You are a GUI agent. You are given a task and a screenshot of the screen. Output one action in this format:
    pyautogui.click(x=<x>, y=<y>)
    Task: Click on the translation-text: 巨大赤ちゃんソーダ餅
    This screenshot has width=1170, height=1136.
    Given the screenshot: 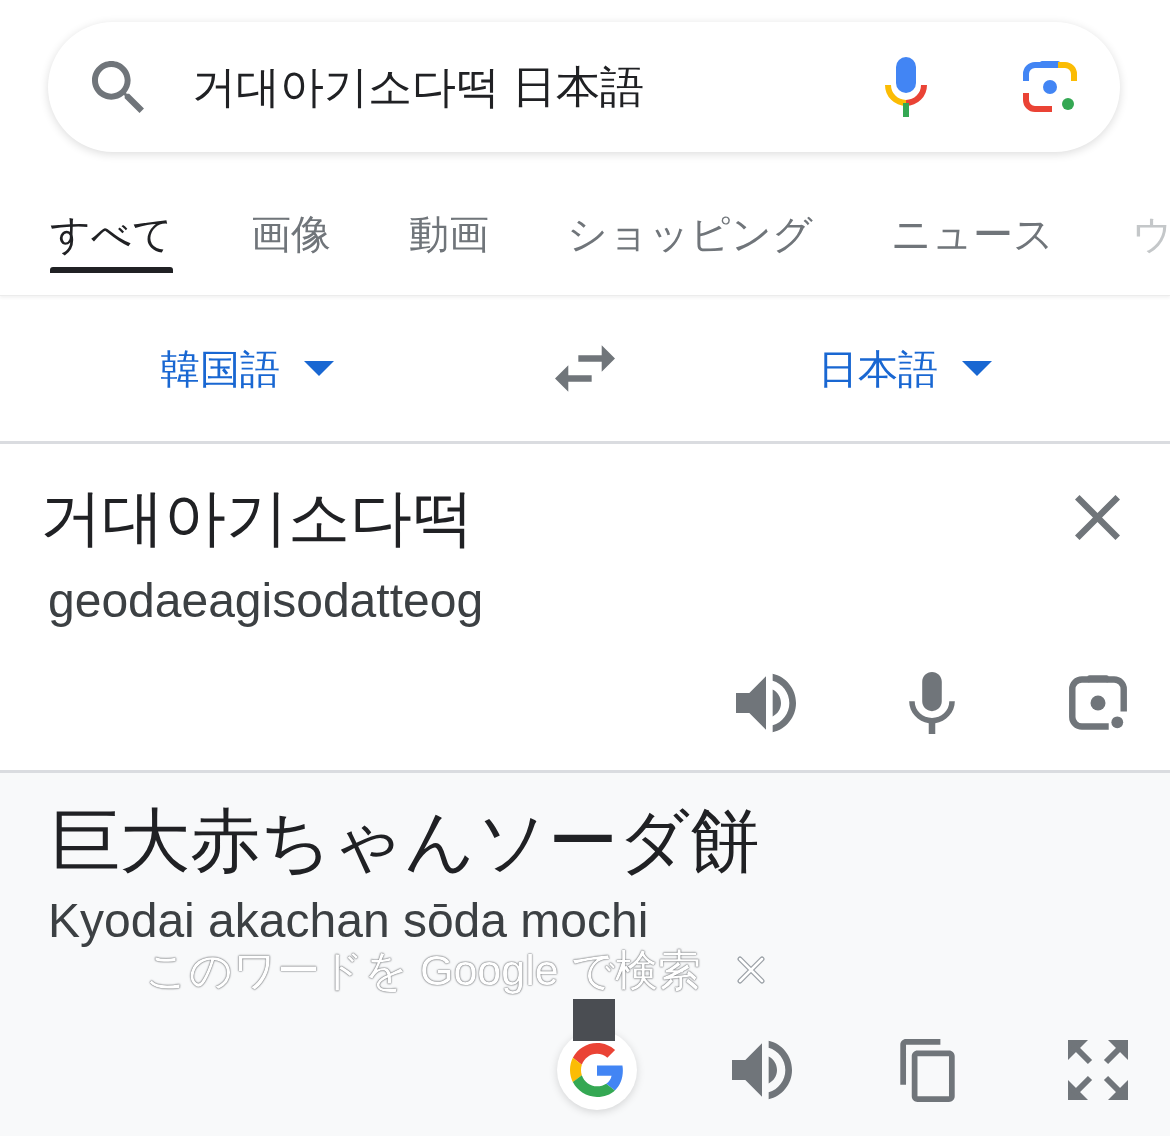 What is the action you would take?
    pyautogui.click(x=405, y=841)
    